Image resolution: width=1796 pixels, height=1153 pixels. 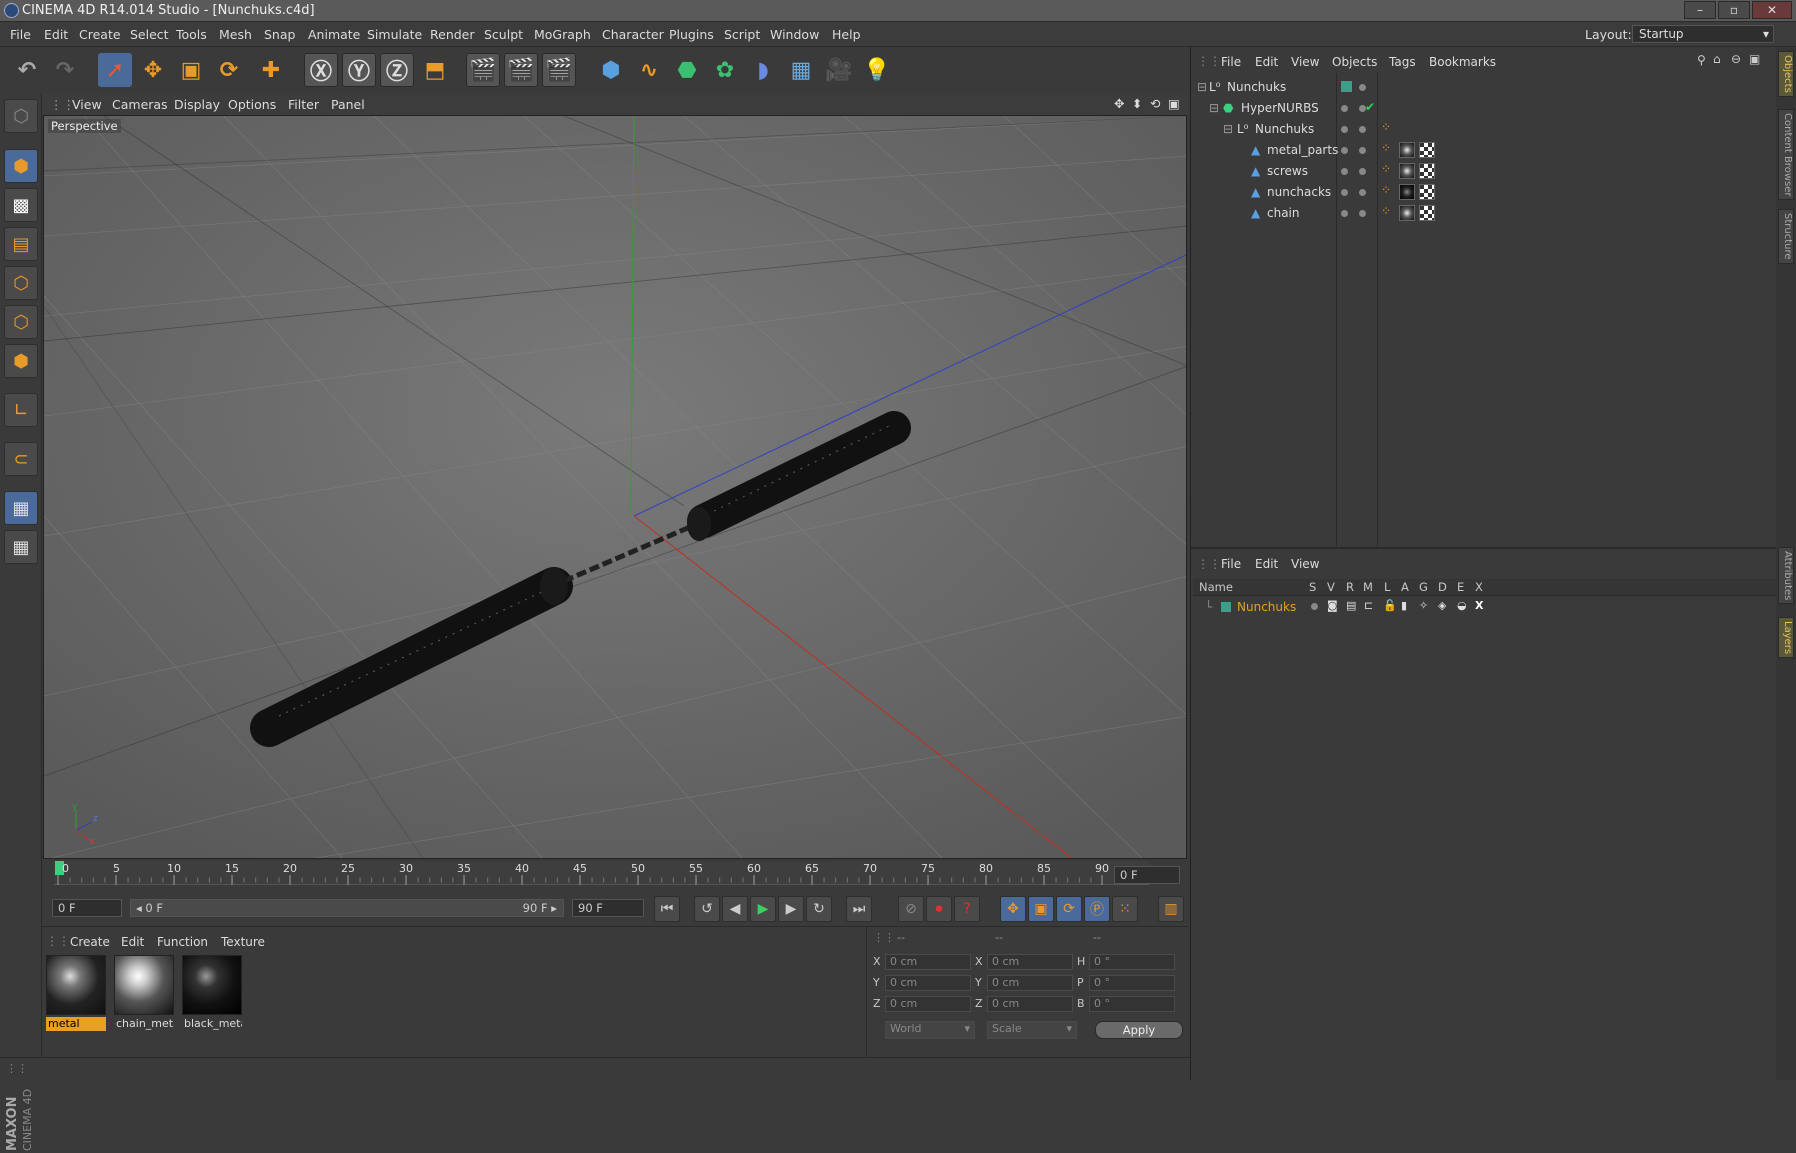 I want to click on solo-toggle, so click(x=1314, y=606).